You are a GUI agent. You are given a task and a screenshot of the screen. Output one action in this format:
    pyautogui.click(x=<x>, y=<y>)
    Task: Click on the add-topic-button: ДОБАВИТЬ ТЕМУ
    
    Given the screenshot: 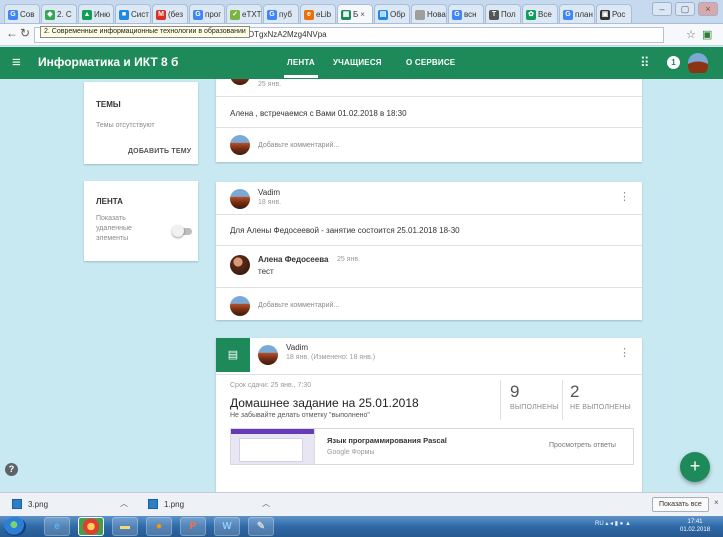 What is the action you would take?
    pyautogui.click(x=159, y=151)
    